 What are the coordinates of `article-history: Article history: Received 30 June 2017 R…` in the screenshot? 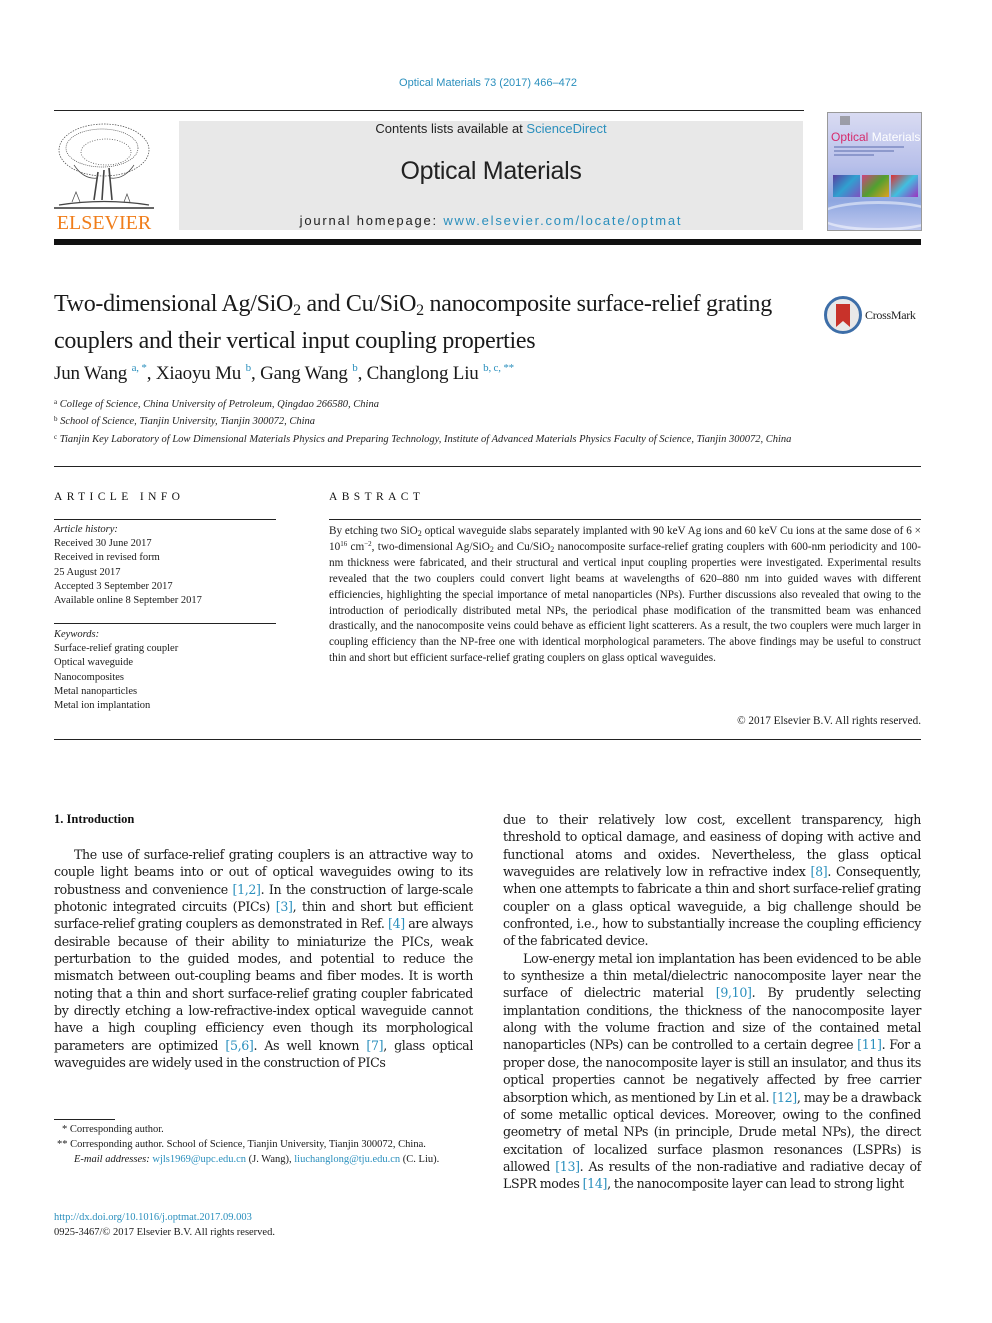 It's located at (169, 565).